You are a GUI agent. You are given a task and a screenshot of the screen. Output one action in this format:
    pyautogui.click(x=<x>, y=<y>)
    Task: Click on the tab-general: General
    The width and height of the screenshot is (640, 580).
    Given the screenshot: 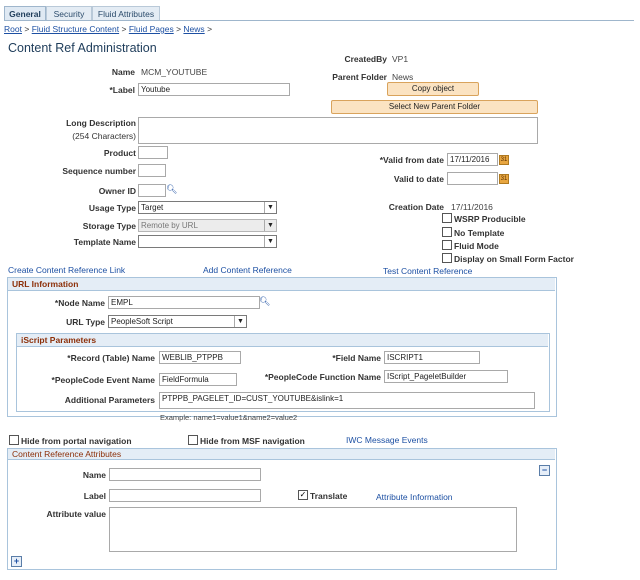 What is the action you would take?
    pyautogui.click(x=25, y=13)
    